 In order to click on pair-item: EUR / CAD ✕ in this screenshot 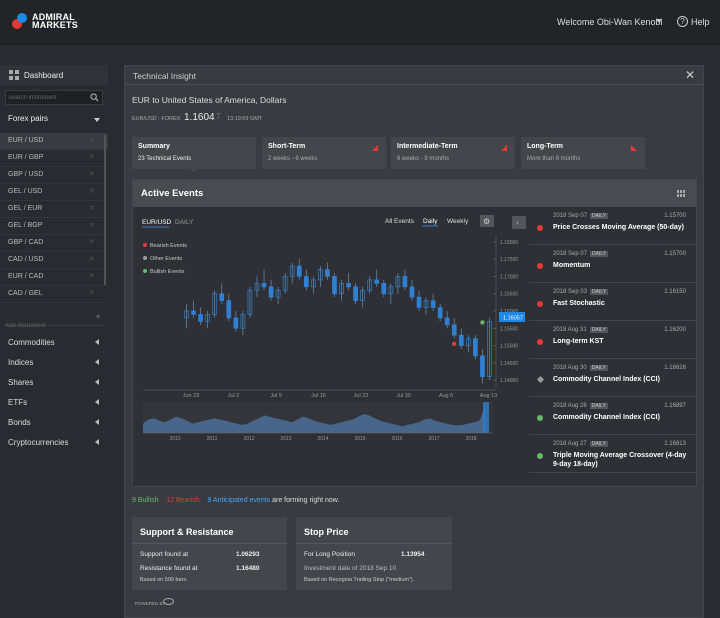, I will do `click(54, 277)`.